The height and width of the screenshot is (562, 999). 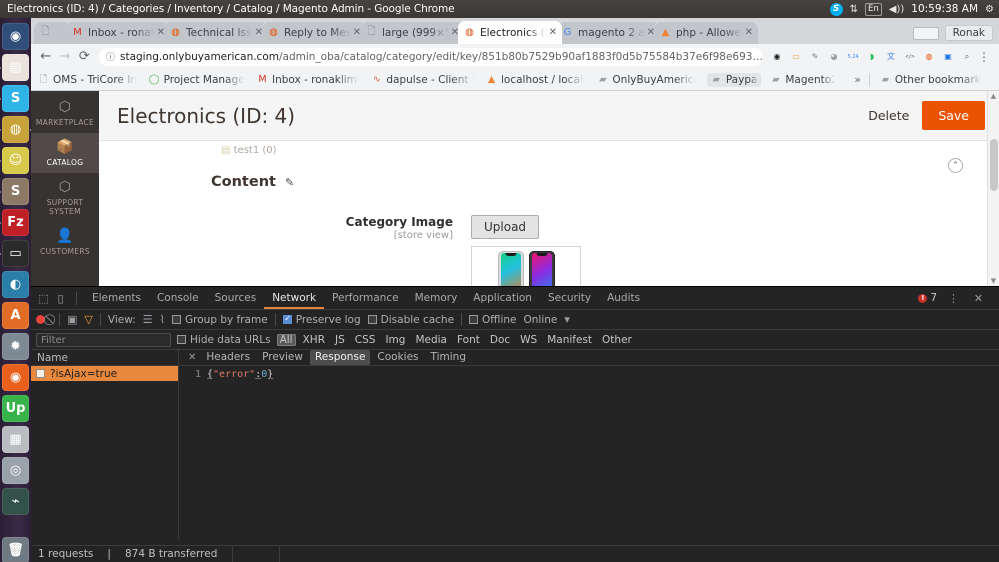 What do you see at coordinates (15, 36) in the screenshot?
I see `ubuntu-dash-icon: ◉` at bounding box center [15, 36].